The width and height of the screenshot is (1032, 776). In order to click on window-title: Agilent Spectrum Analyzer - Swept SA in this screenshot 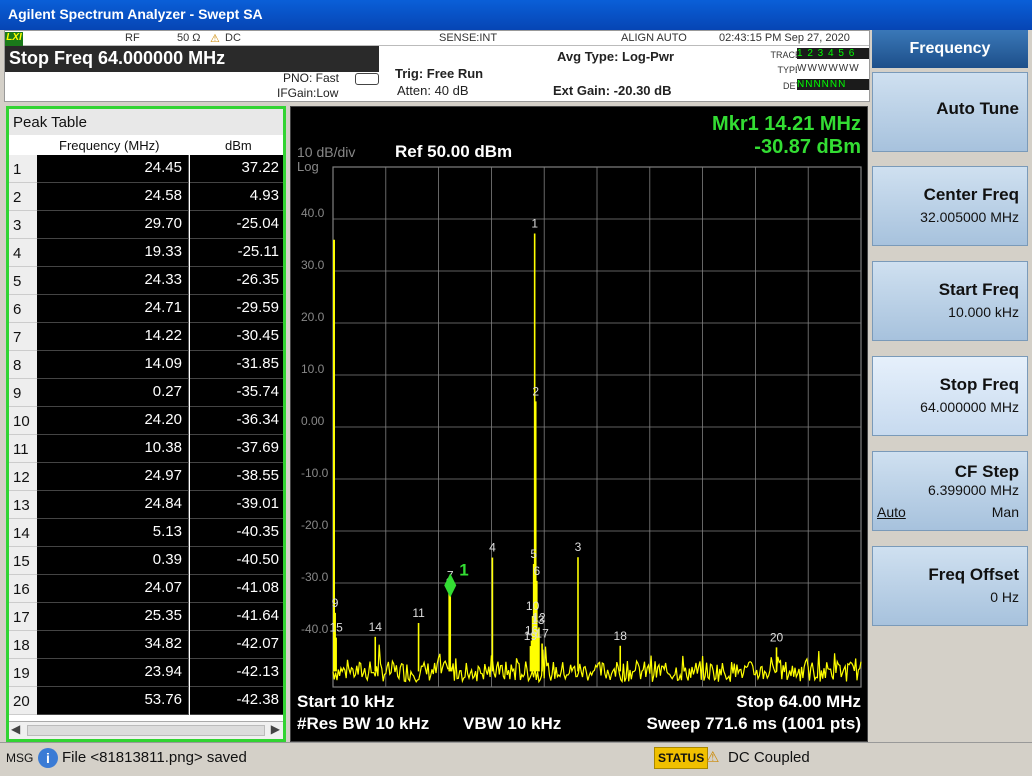, I will do `click(135, 14)`.